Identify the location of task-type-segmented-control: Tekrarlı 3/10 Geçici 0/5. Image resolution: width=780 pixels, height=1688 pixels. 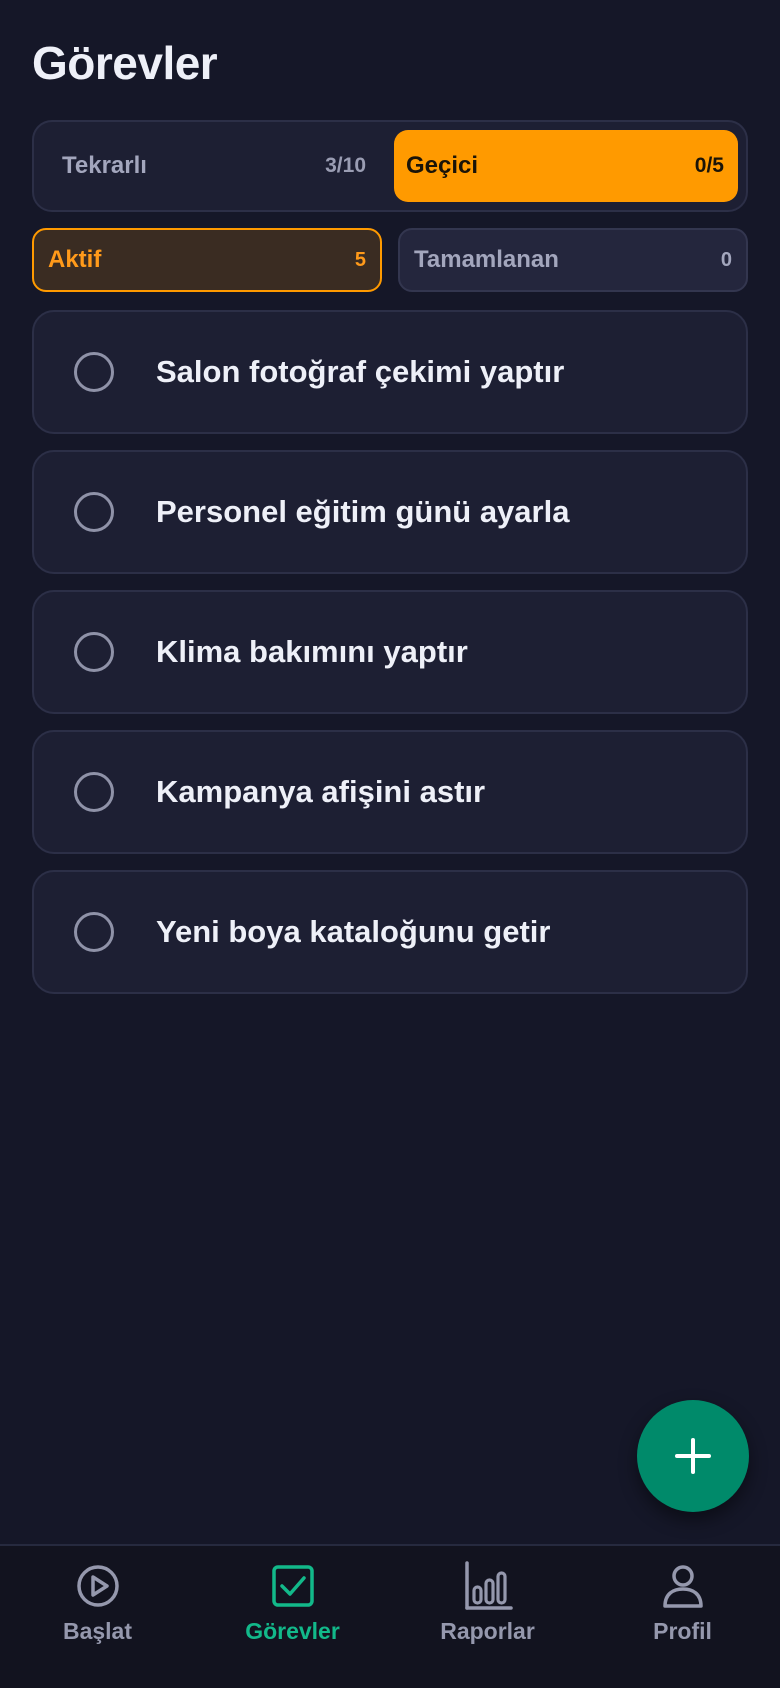
(390, 166).